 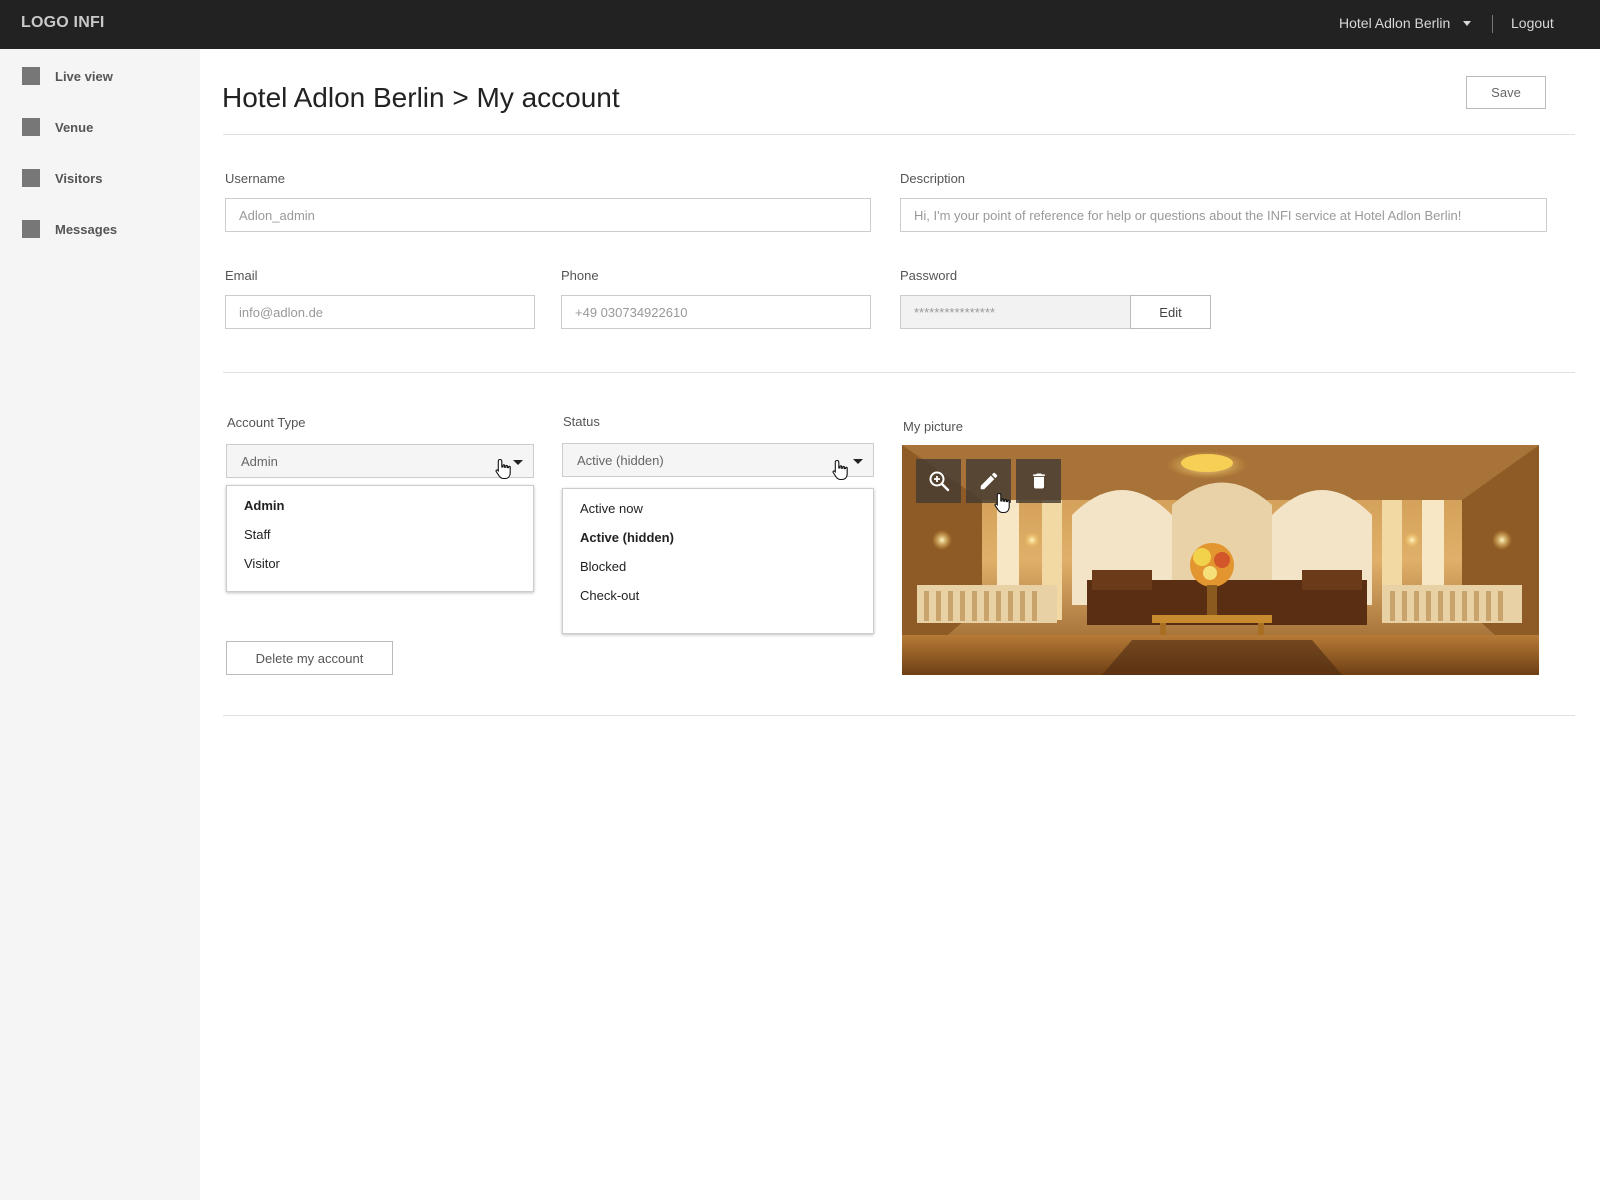 What do you see at coordinates (266, 422) in the screenshot?
I see `account-type-label: Account Type` at bounding box center [266, 422].